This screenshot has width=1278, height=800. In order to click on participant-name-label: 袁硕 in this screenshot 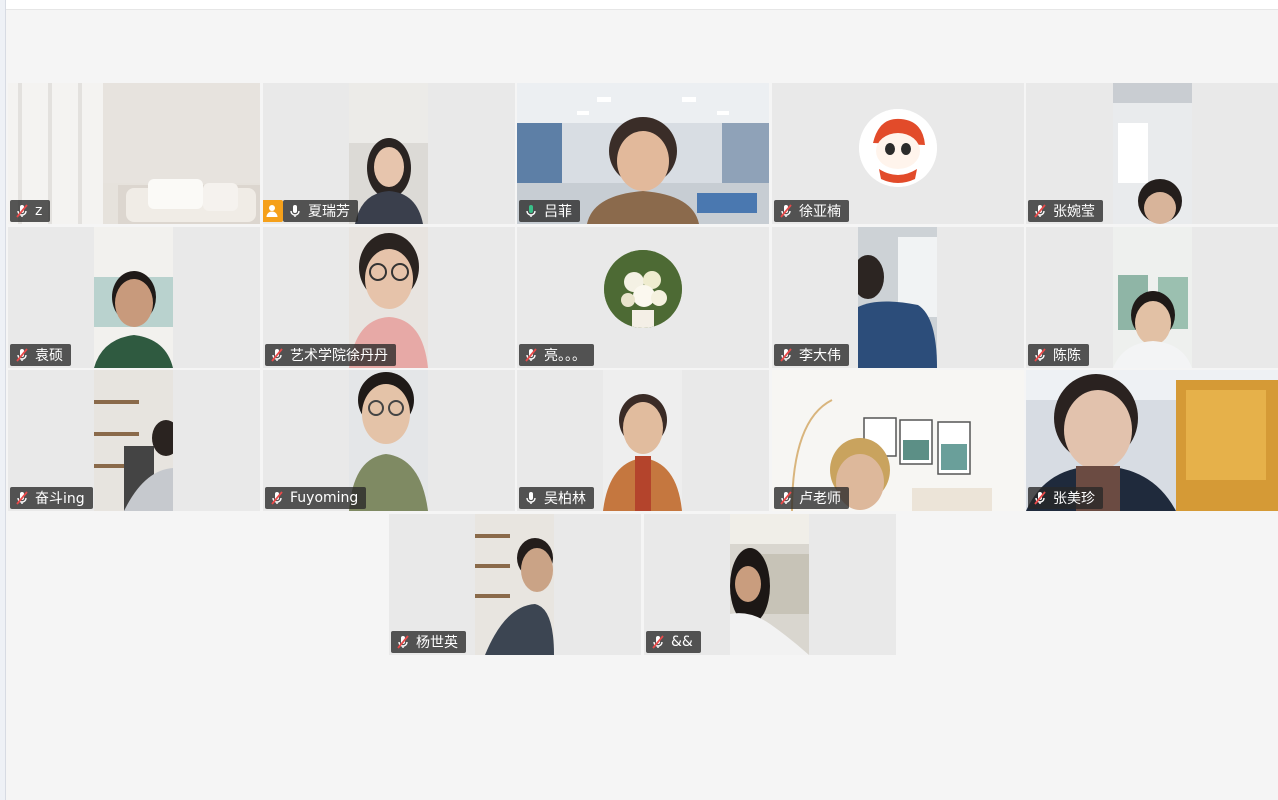, I will do `click(40, 355)`.